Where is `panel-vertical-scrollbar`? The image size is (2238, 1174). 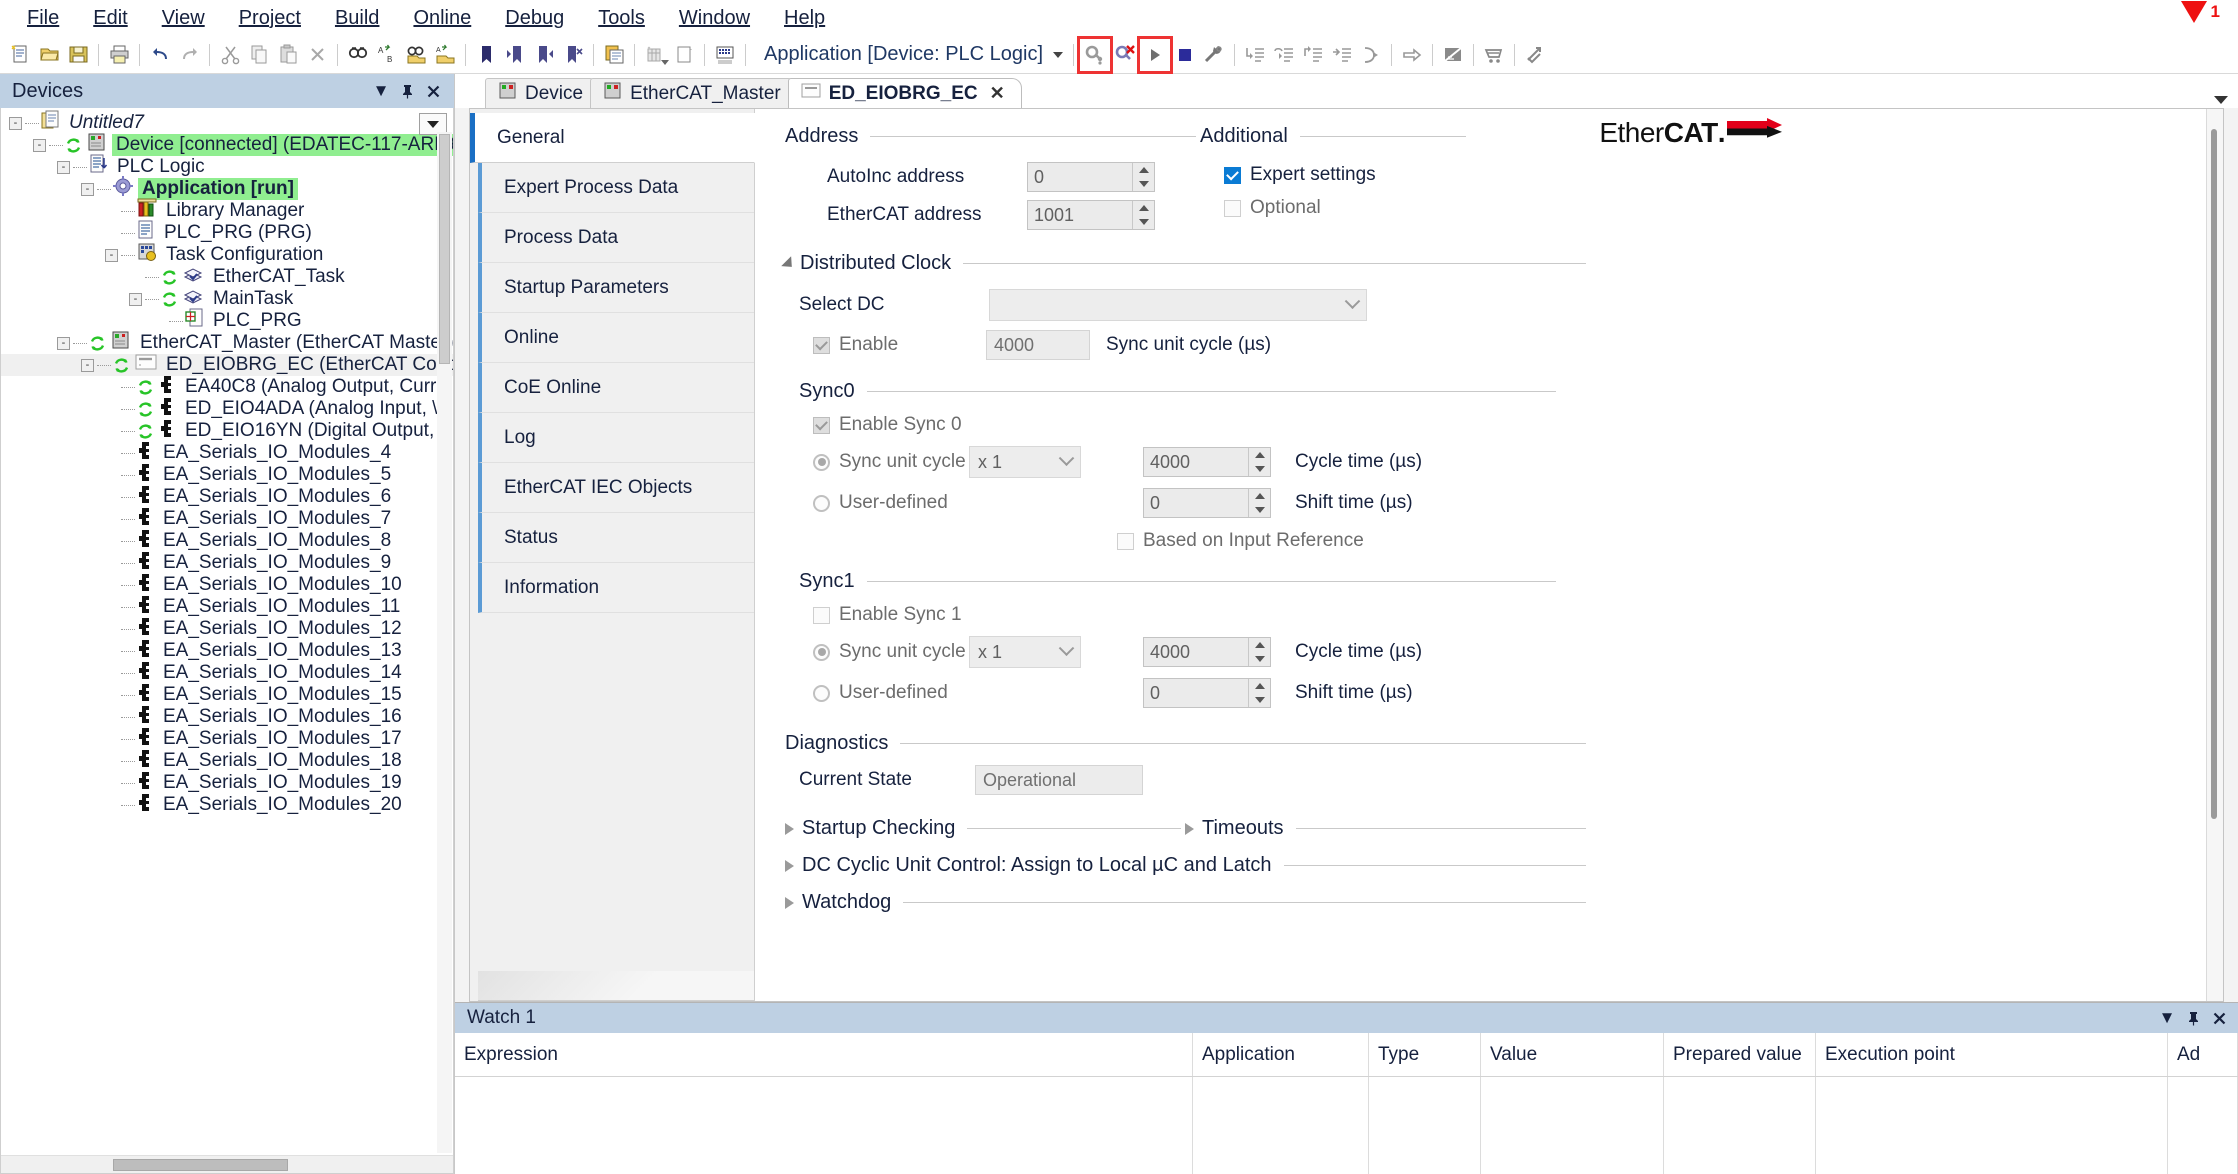
panel-vertical-scrollbar is located at coordinates (2214, 555).